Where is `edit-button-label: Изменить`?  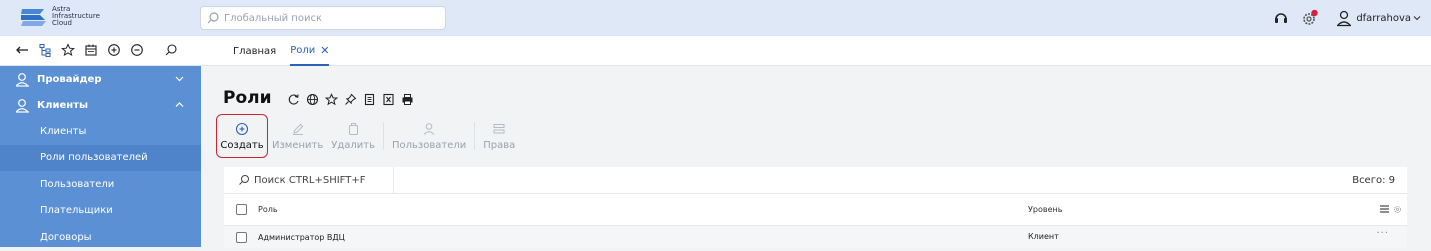 edit-button-label: Изменить is located at coordinates (298, 145).